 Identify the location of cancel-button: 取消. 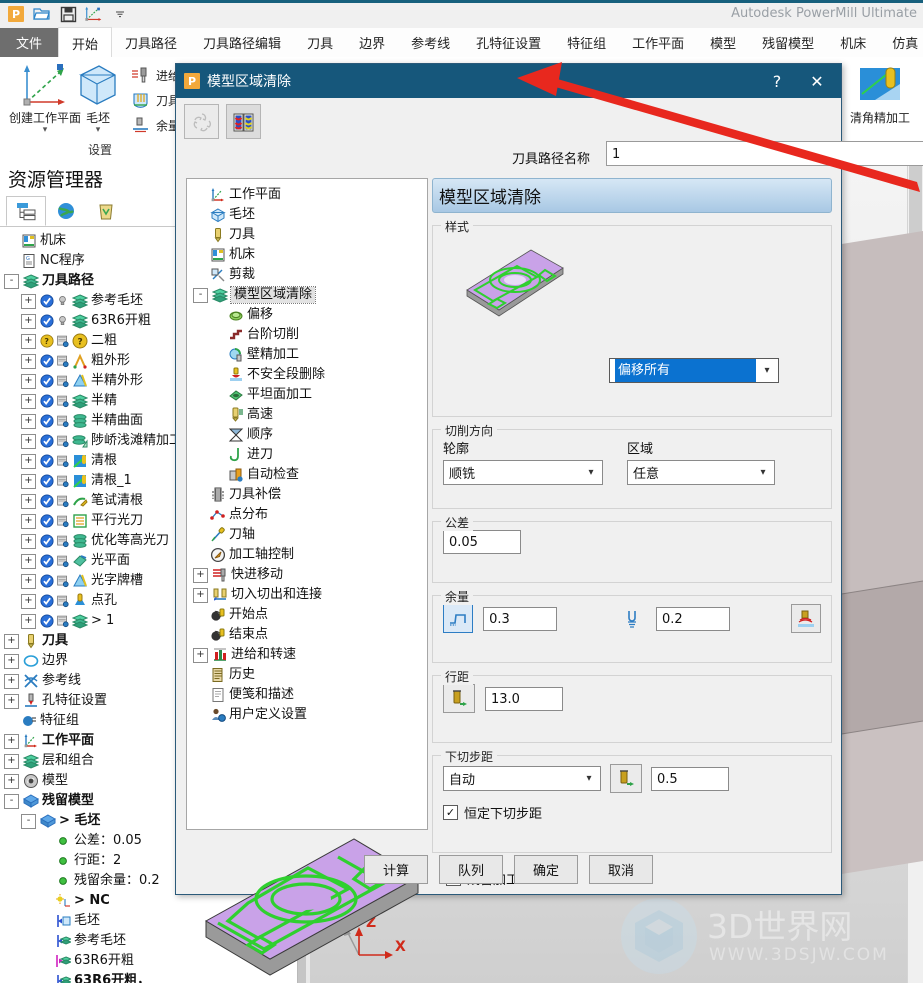
(621, 869).